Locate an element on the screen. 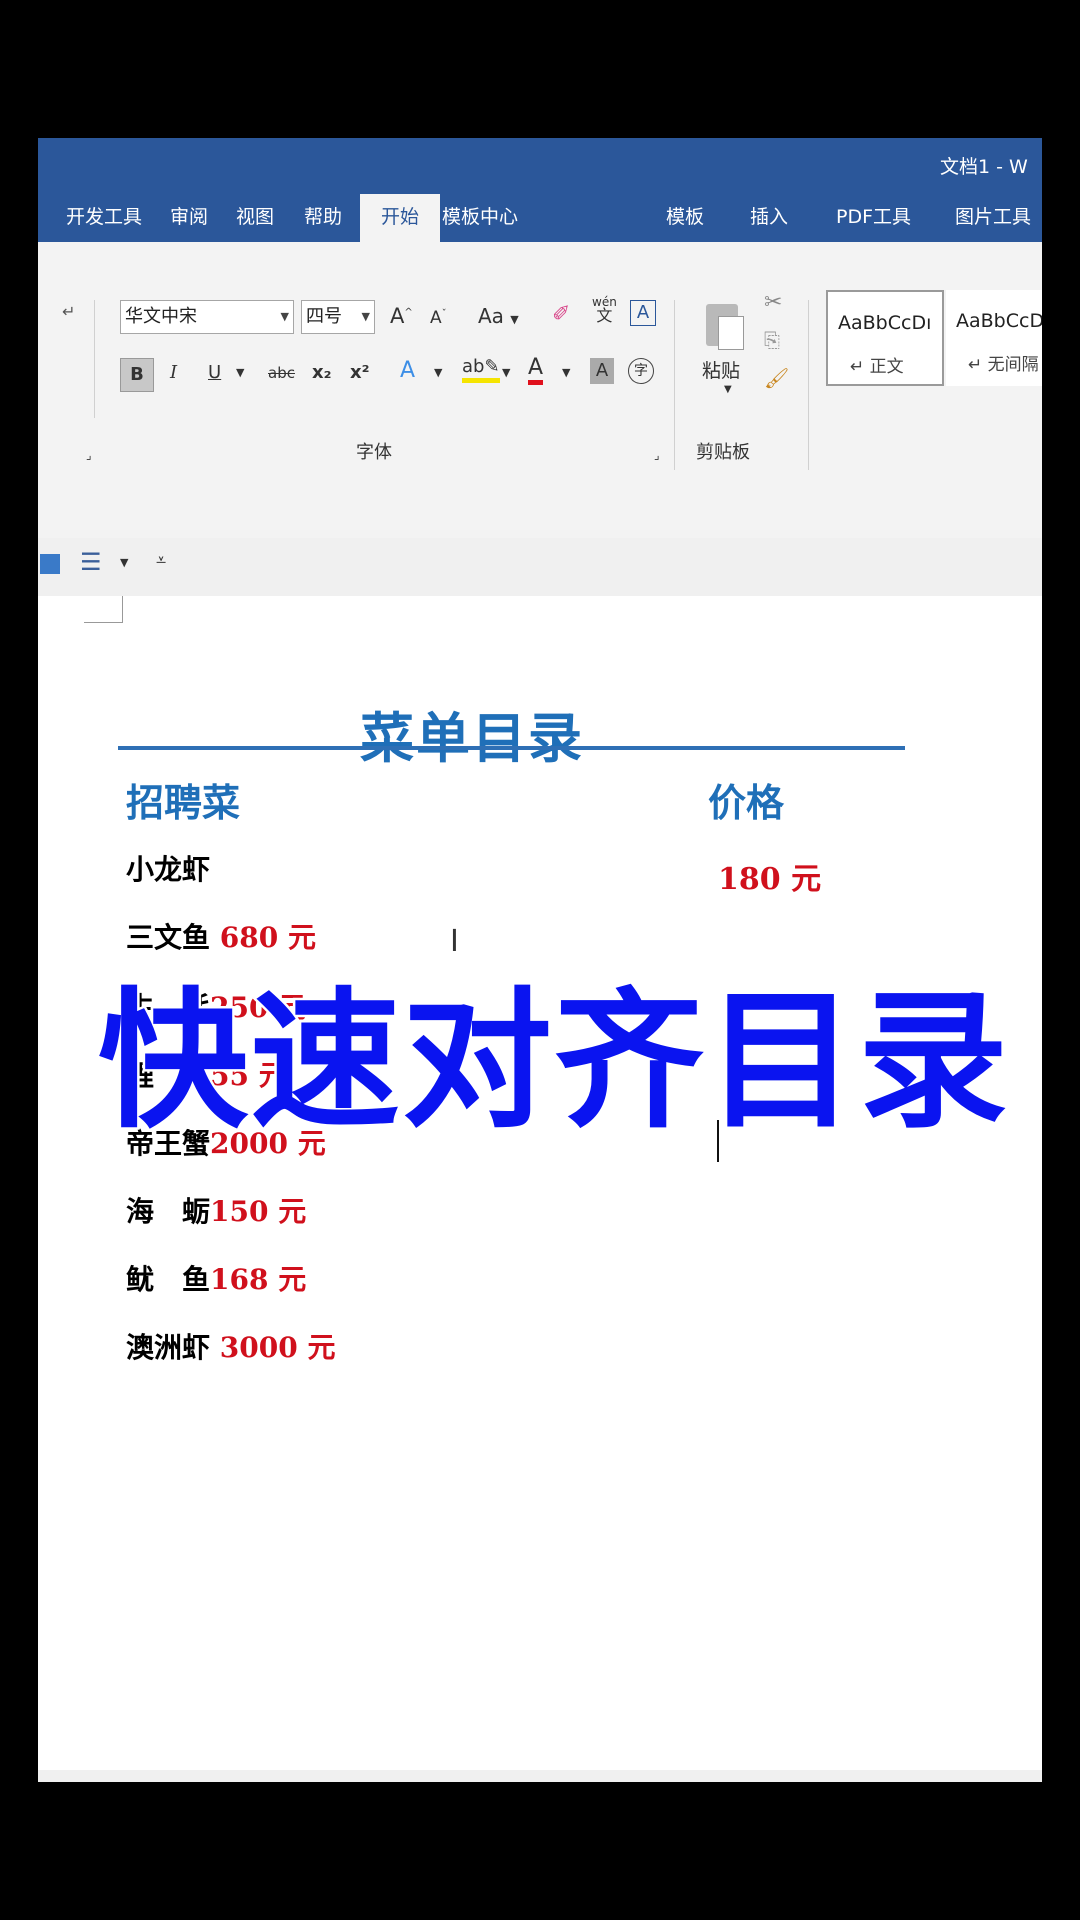  tab-picture-tools: 图片工具 is located at coordinates (993, 218).